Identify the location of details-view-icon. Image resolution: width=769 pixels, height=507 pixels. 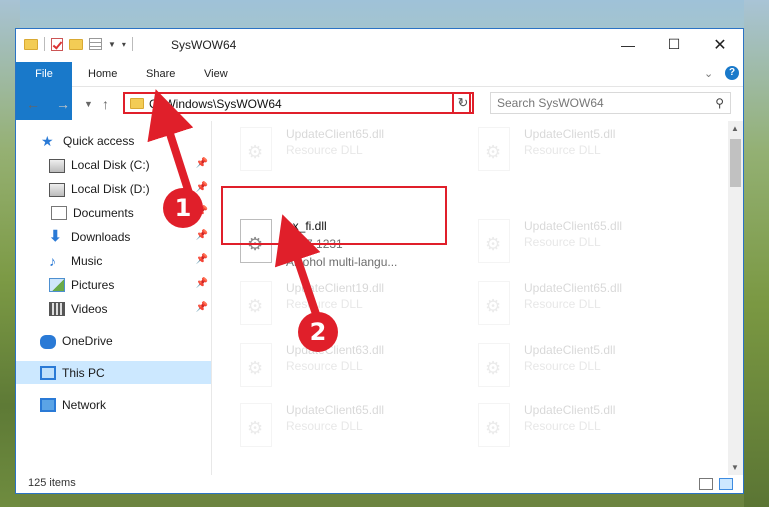
(706, 484).